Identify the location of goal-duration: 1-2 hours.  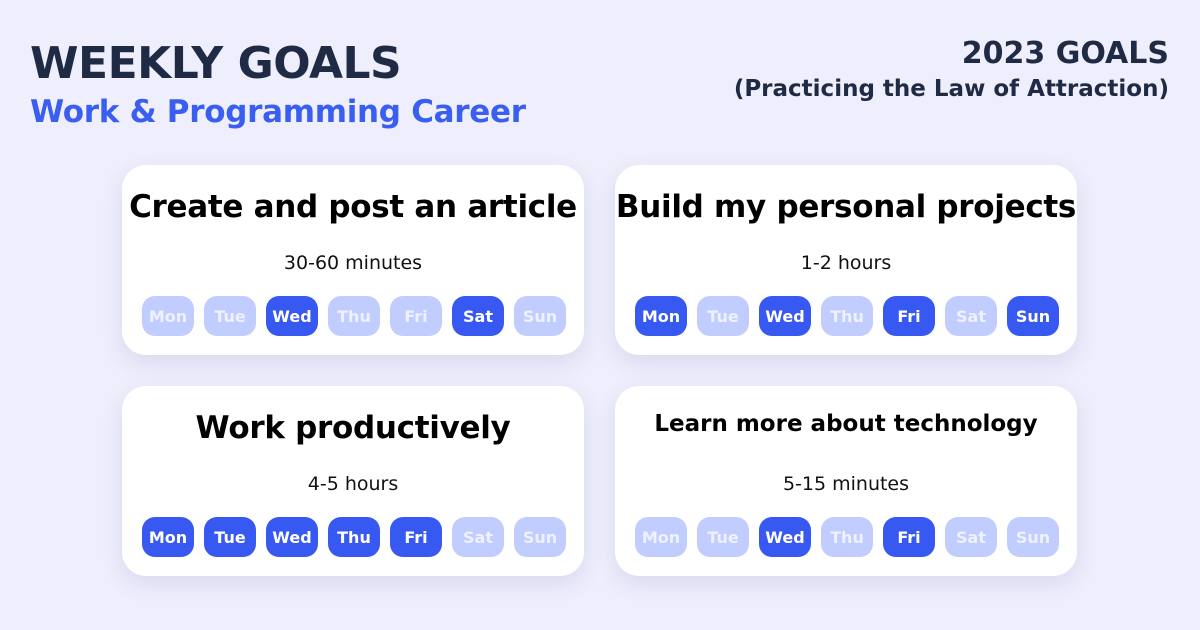
(846, 263).